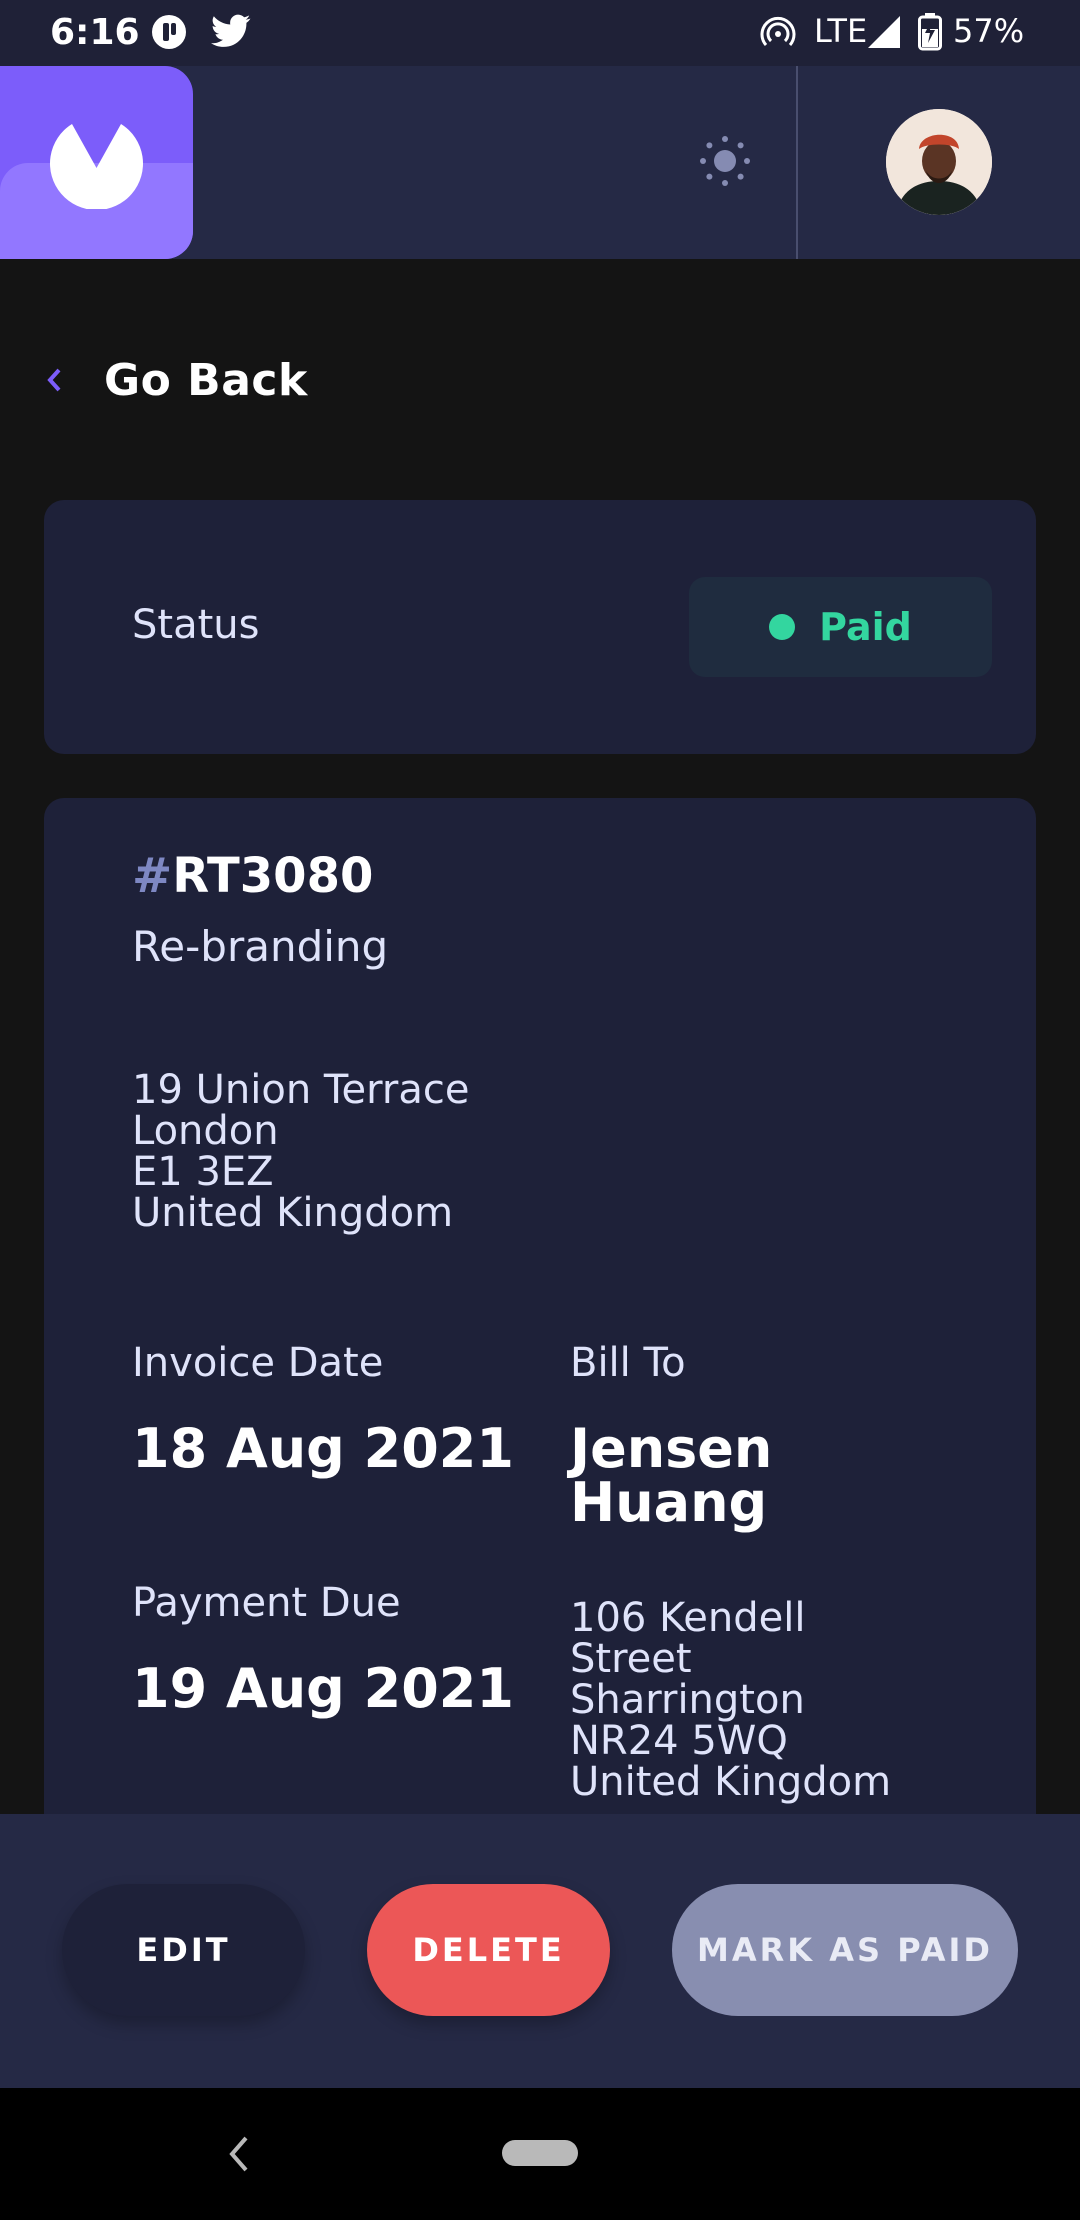  What do you see at coordinates (930, 32) in the screenshot?
I see `battery-icon` at bounding box center [930, 32].